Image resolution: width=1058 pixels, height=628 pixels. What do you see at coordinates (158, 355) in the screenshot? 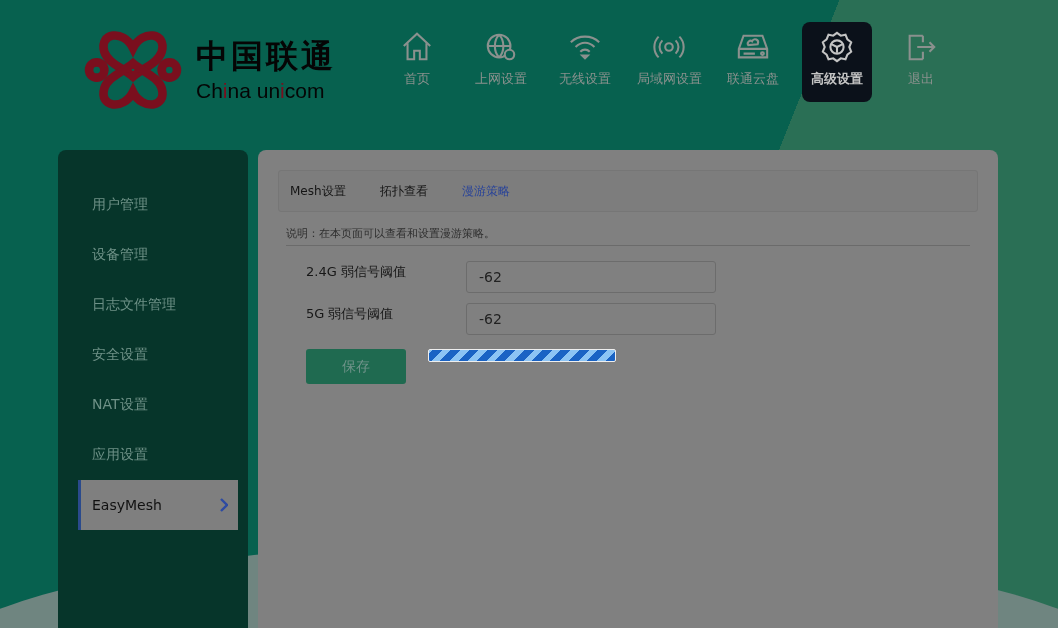
I see `sidebar-item: 安全设置` at bounding box center [158, 355].